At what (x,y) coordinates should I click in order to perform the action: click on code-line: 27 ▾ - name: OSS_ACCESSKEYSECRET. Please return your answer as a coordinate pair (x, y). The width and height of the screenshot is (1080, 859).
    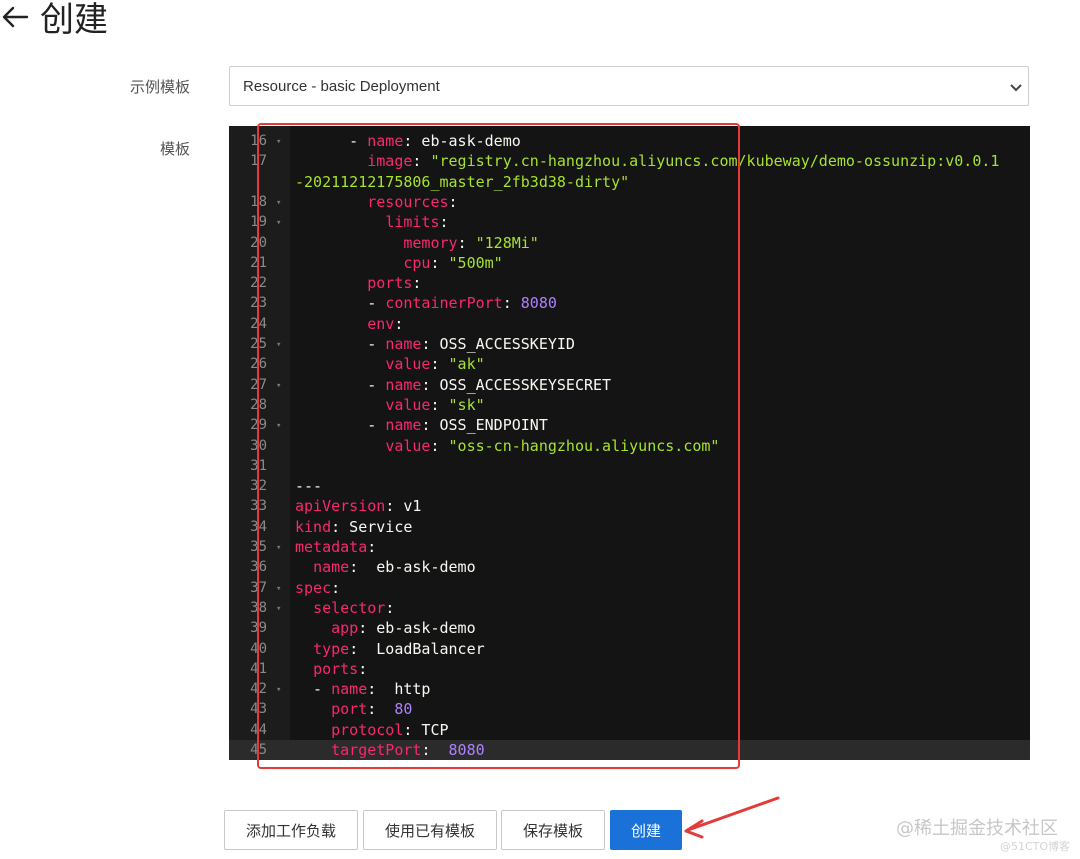
    Looking at the image, I should click on (640, 385).